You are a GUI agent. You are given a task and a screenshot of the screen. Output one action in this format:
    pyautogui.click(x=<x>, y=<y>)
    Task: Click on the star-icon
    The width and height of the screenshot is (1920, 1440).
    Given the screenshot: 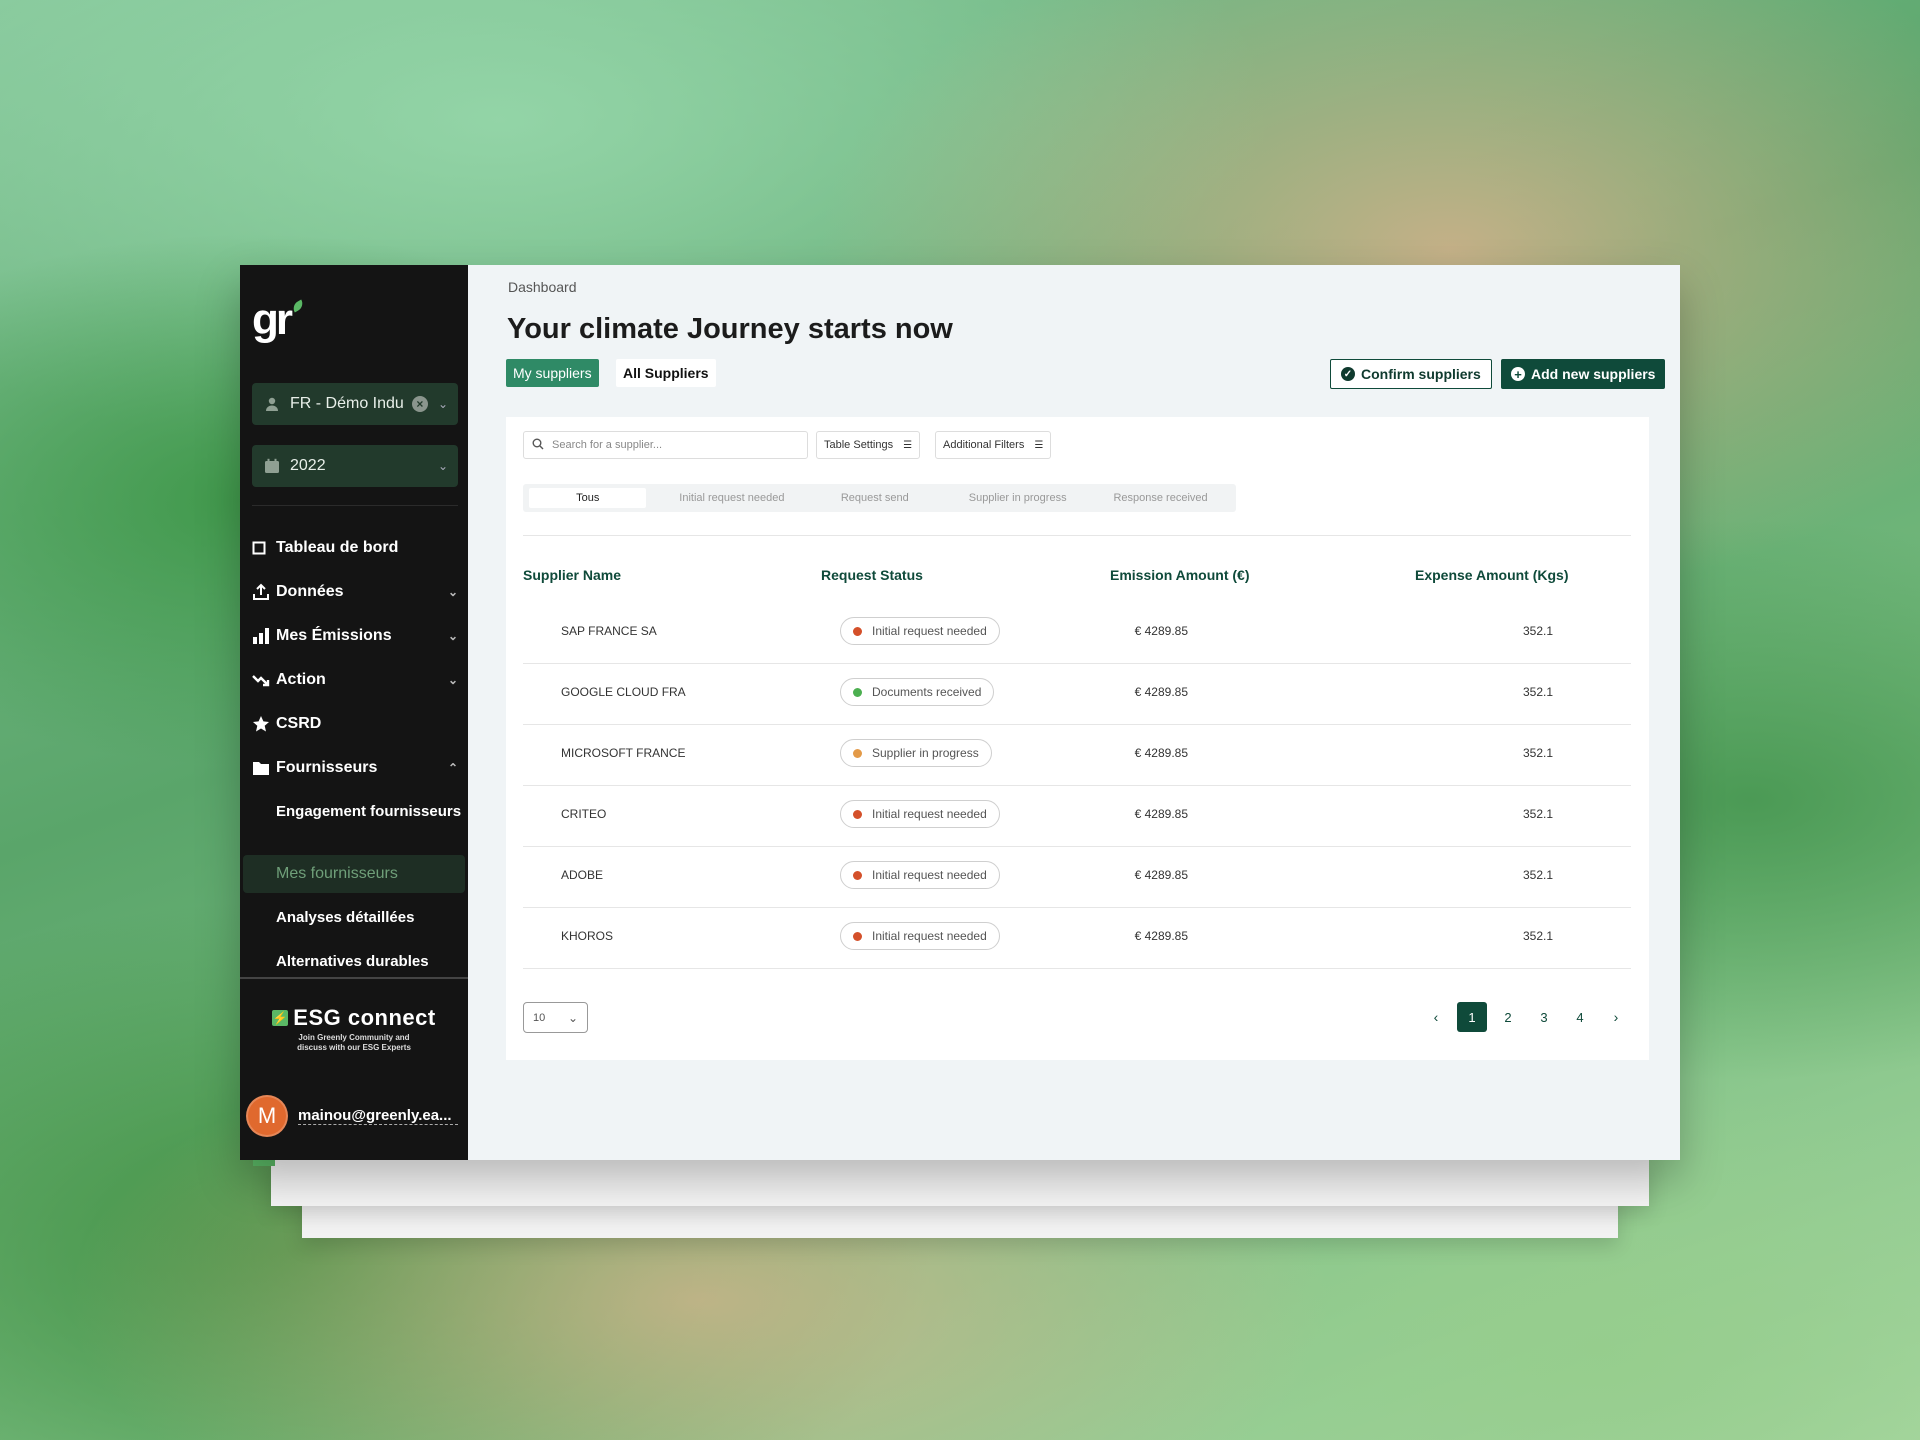 What is the action you would take?
    pyautogui.click(x=264, y=724)
    